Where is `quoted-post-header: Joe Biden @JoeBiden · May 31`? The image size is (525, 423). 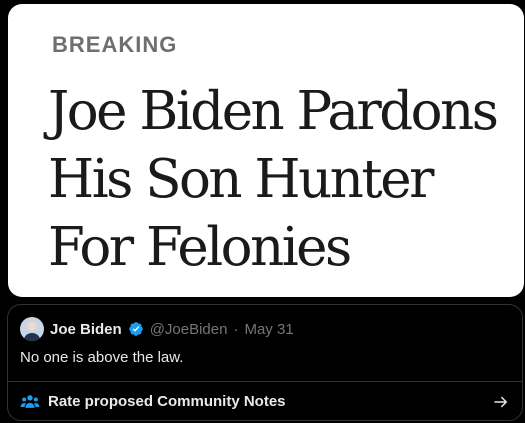 quoted-post-header: Joe Biden @JoeBiden · May 31 is located at coordinates (157, 329).